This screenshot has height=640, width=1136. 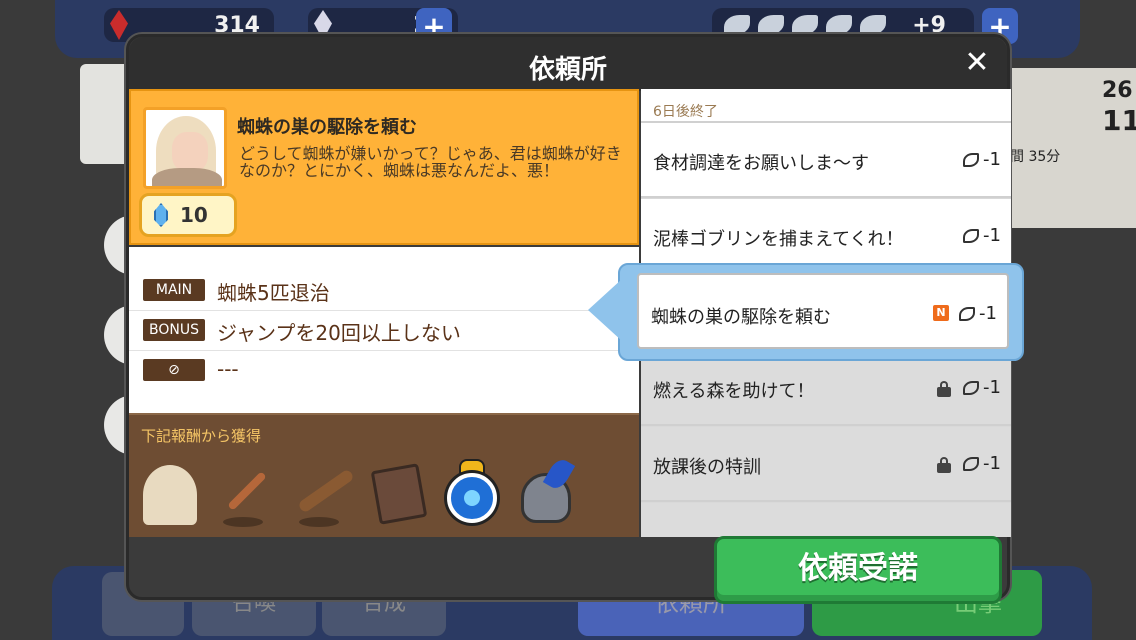 I want to click on red-gem-icon, so click(x=119, y=25).